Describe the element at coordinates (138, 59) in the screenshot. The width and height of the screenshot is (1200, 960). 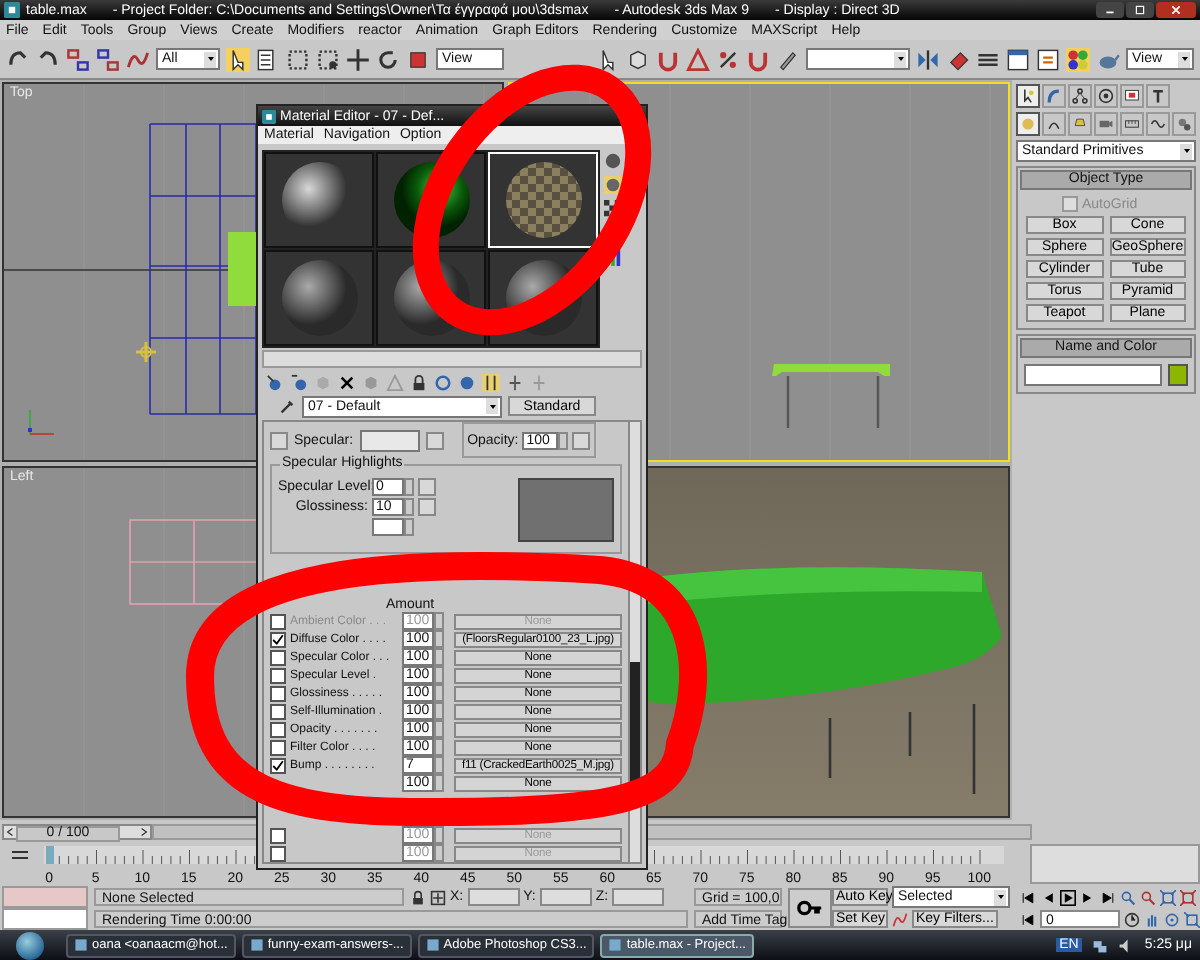
I see `squiggle-icon` at that location.